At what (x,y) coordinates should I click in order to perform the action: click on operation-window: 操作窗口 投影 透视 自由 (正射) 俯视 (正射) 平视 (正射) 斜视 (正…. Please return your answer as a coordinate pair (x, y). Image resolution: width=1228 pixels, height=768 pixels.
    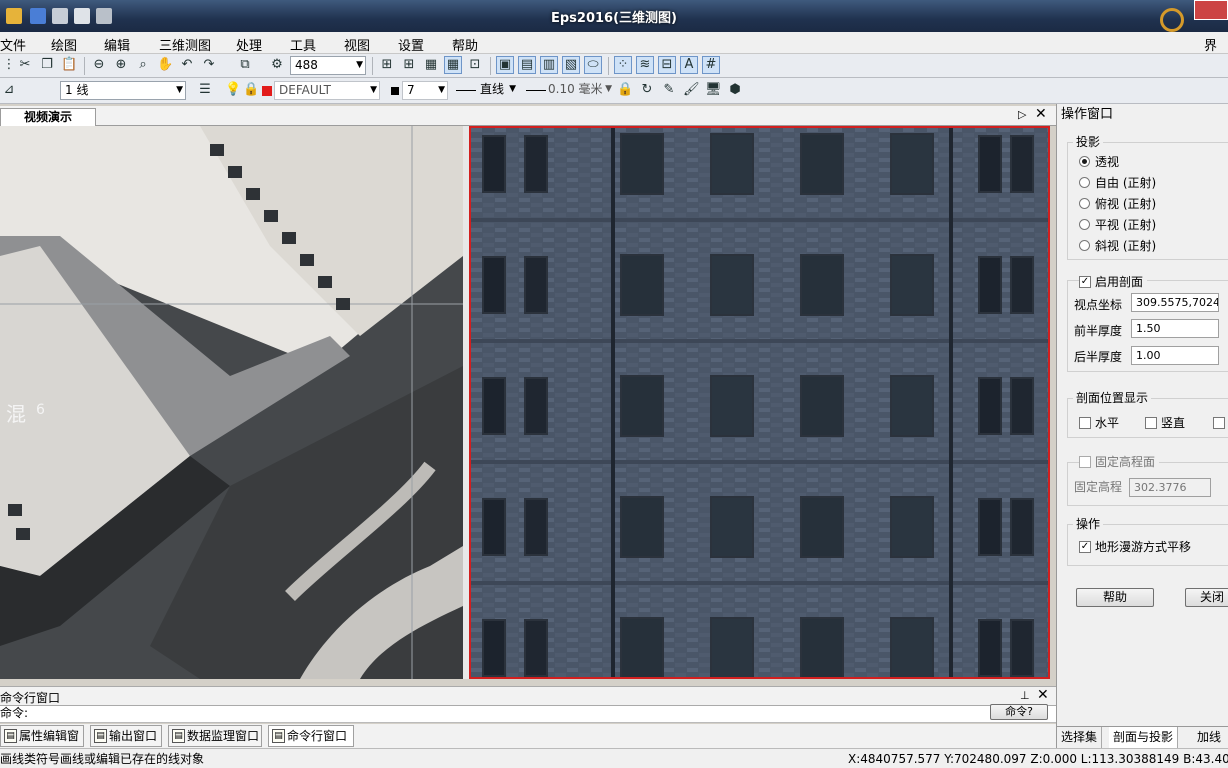
    Looking at the image, I should click on (1142, 426).